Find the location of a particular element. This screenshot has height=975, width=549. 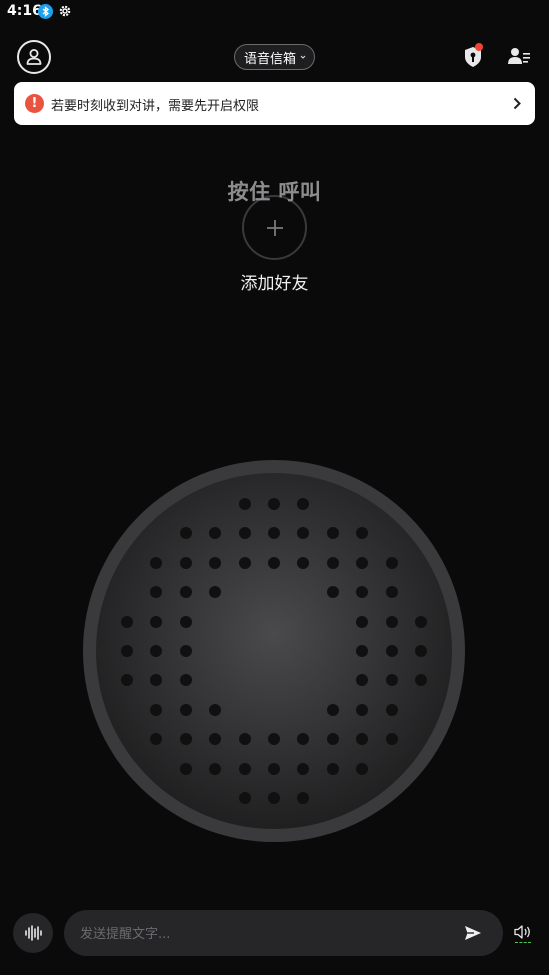

message-box is located at coordinates (283, 934).